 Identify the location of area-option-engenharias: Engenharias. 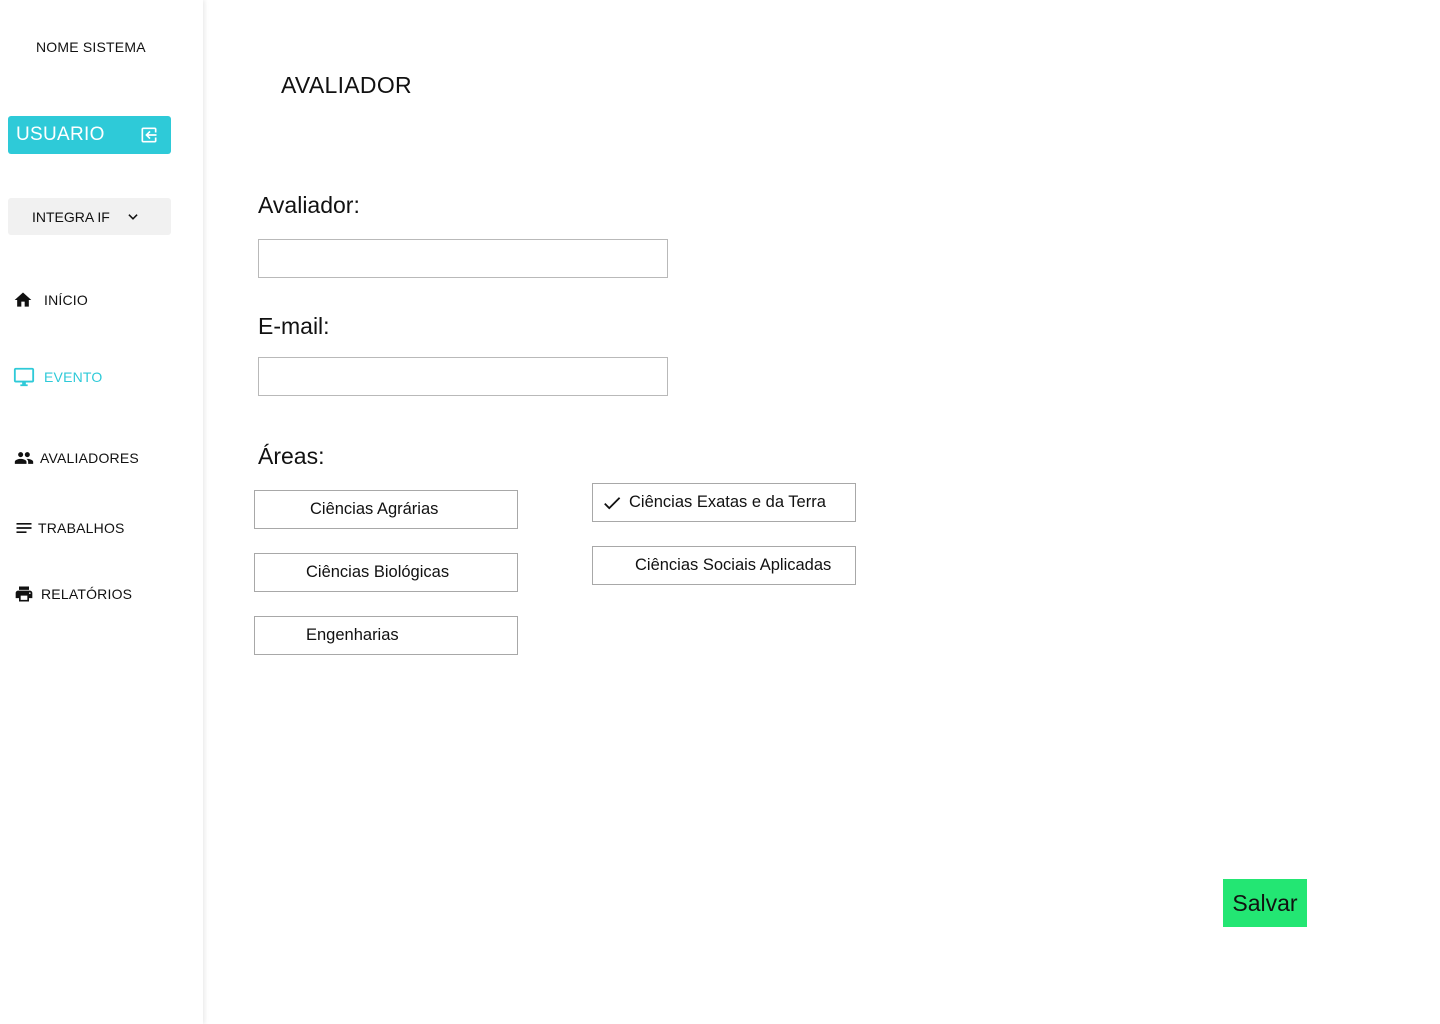
(386, 635).